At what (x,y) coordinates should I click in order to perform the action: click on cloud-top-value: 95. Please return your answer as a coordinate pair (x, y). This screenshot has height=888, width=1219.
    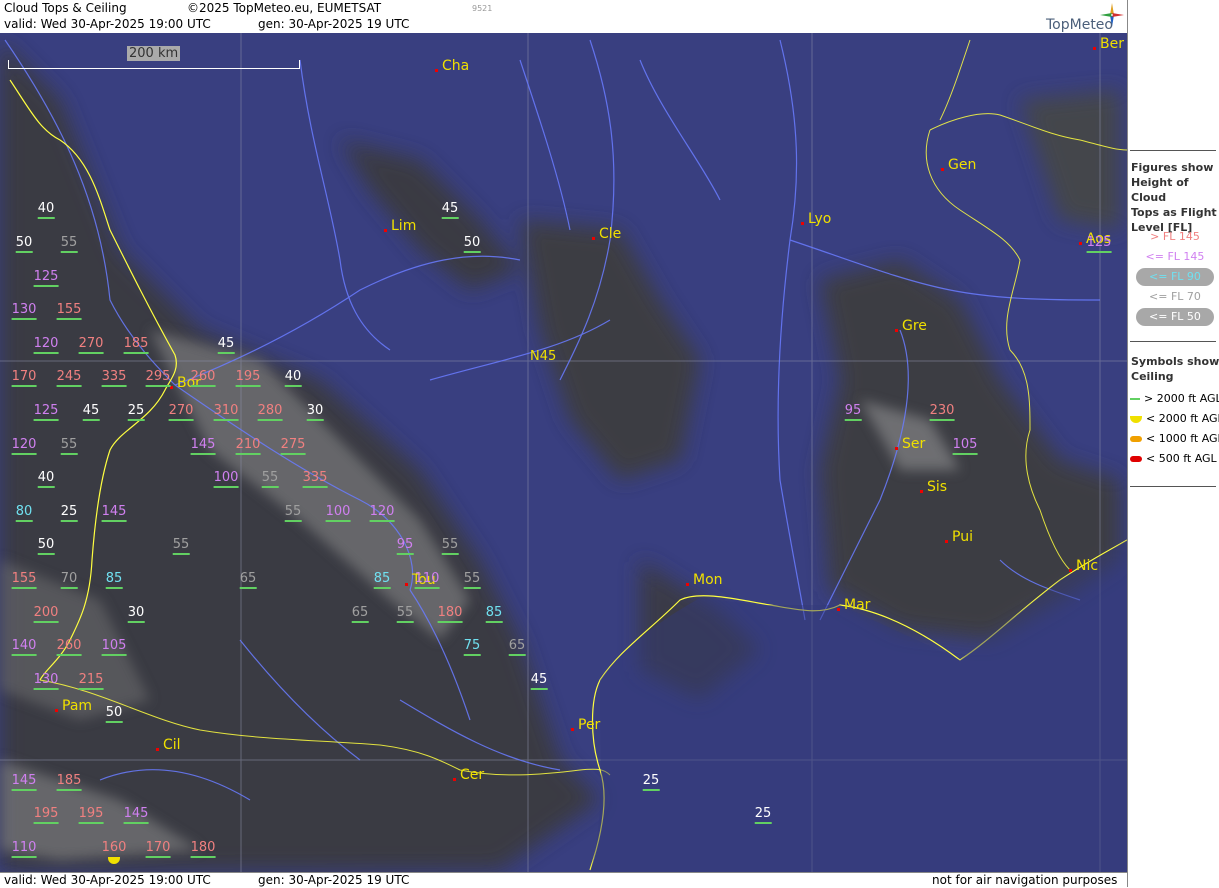
    Looking at the image, I should click on (405, 546).